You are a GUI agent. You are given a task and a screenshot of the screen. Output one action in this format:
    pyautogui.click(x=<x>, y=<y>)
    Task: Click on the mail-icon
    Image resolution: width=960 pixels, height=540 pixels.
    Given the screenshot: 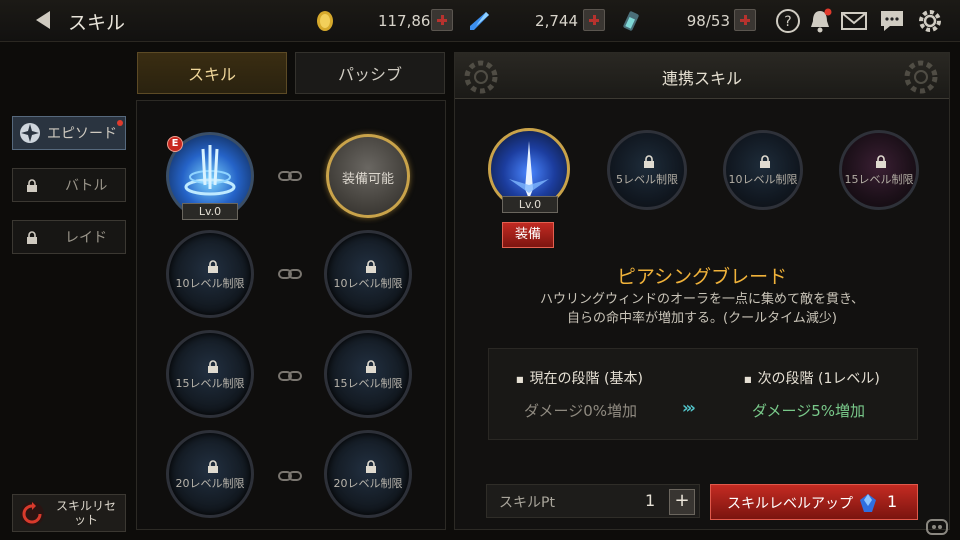 What is the action you would take?
    pyautogui.click(x=854, y=21)
    